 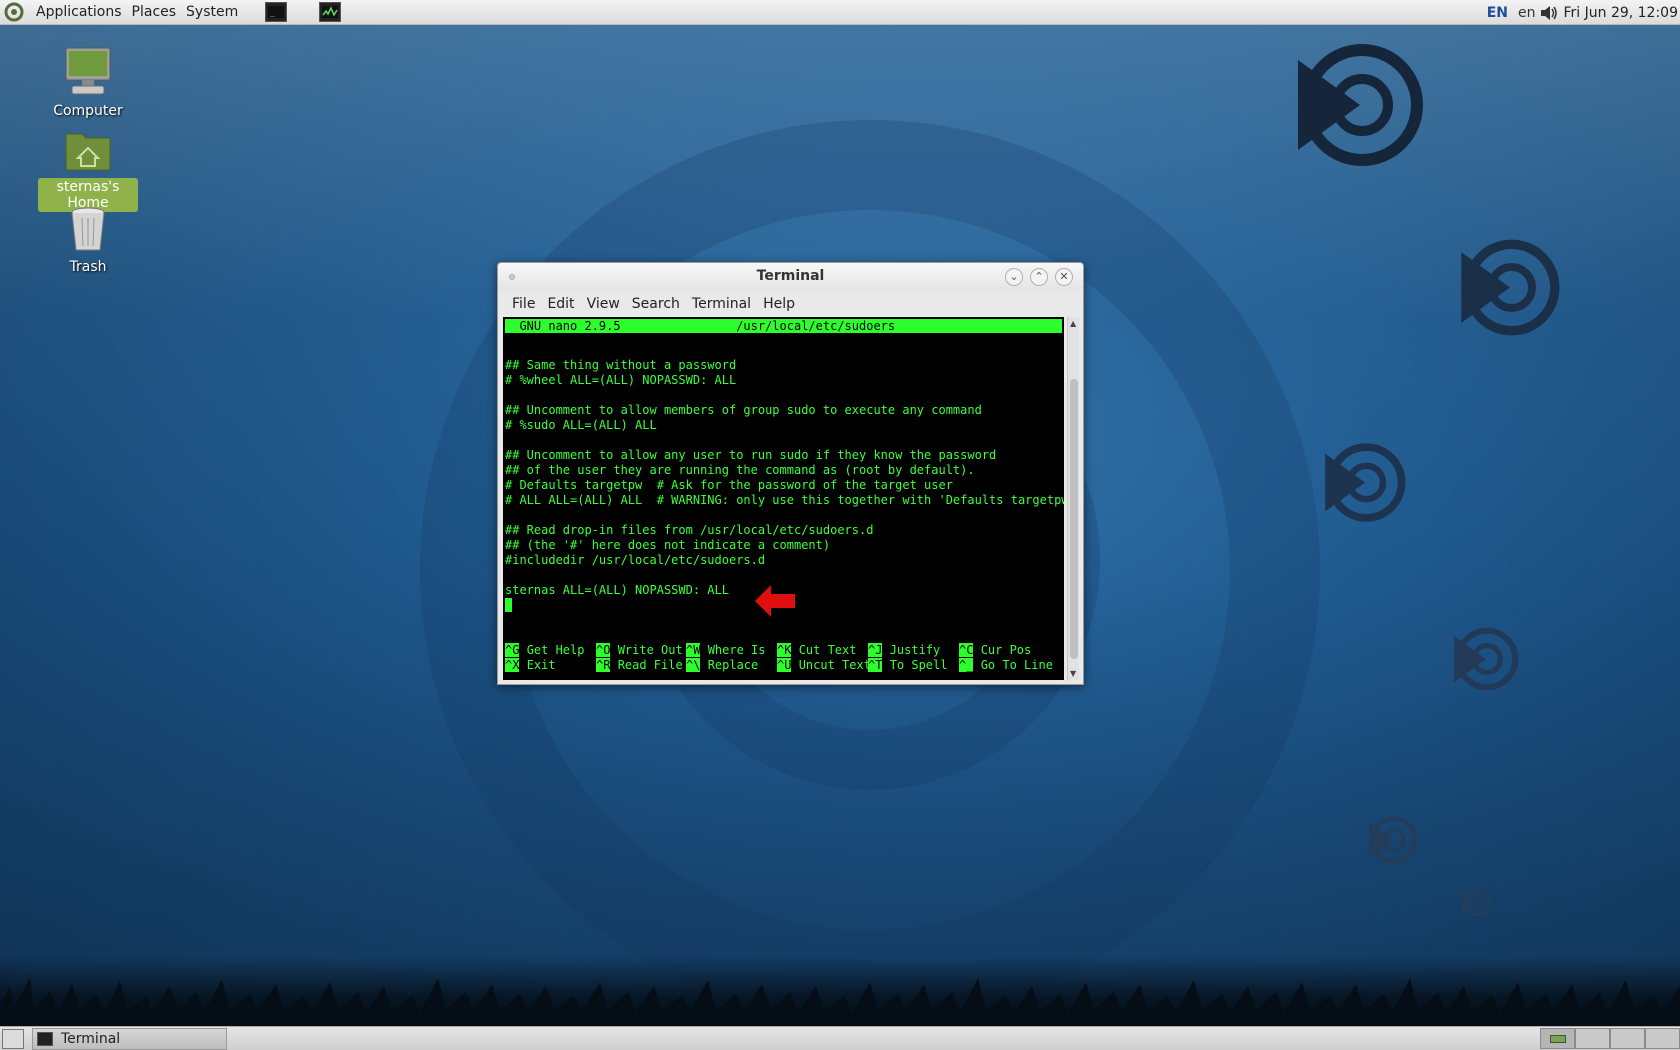 What do you see at coordinates (736, 650) in the screenshot?
I see `shortcut-label: Where Is` at bounding box center [736, 650].